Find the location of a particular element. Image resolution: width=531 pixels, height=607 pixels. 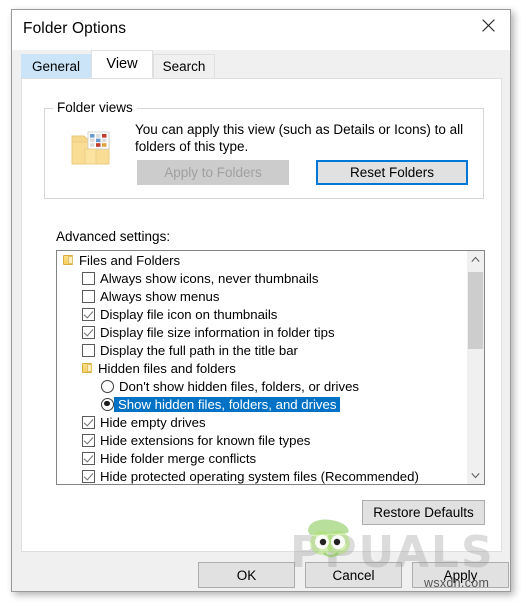

list-item: Show hidden files, folders, and drives is located at coordinates (261, 404).